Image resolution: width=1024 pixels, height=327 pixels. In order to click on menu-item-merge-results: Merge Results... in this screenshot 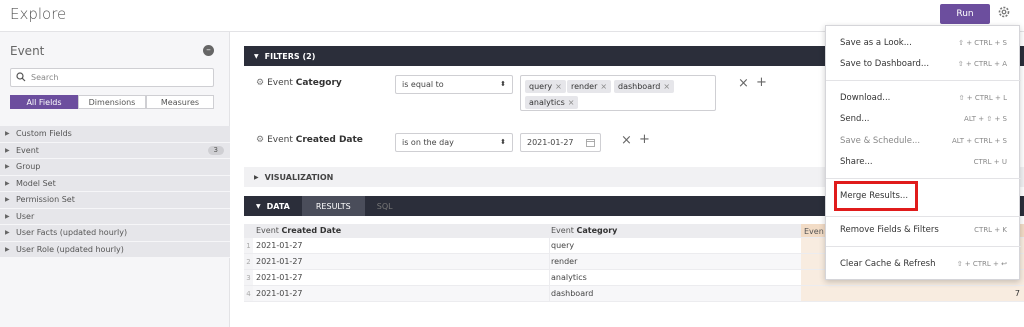, I will do `click(923, 196)`.